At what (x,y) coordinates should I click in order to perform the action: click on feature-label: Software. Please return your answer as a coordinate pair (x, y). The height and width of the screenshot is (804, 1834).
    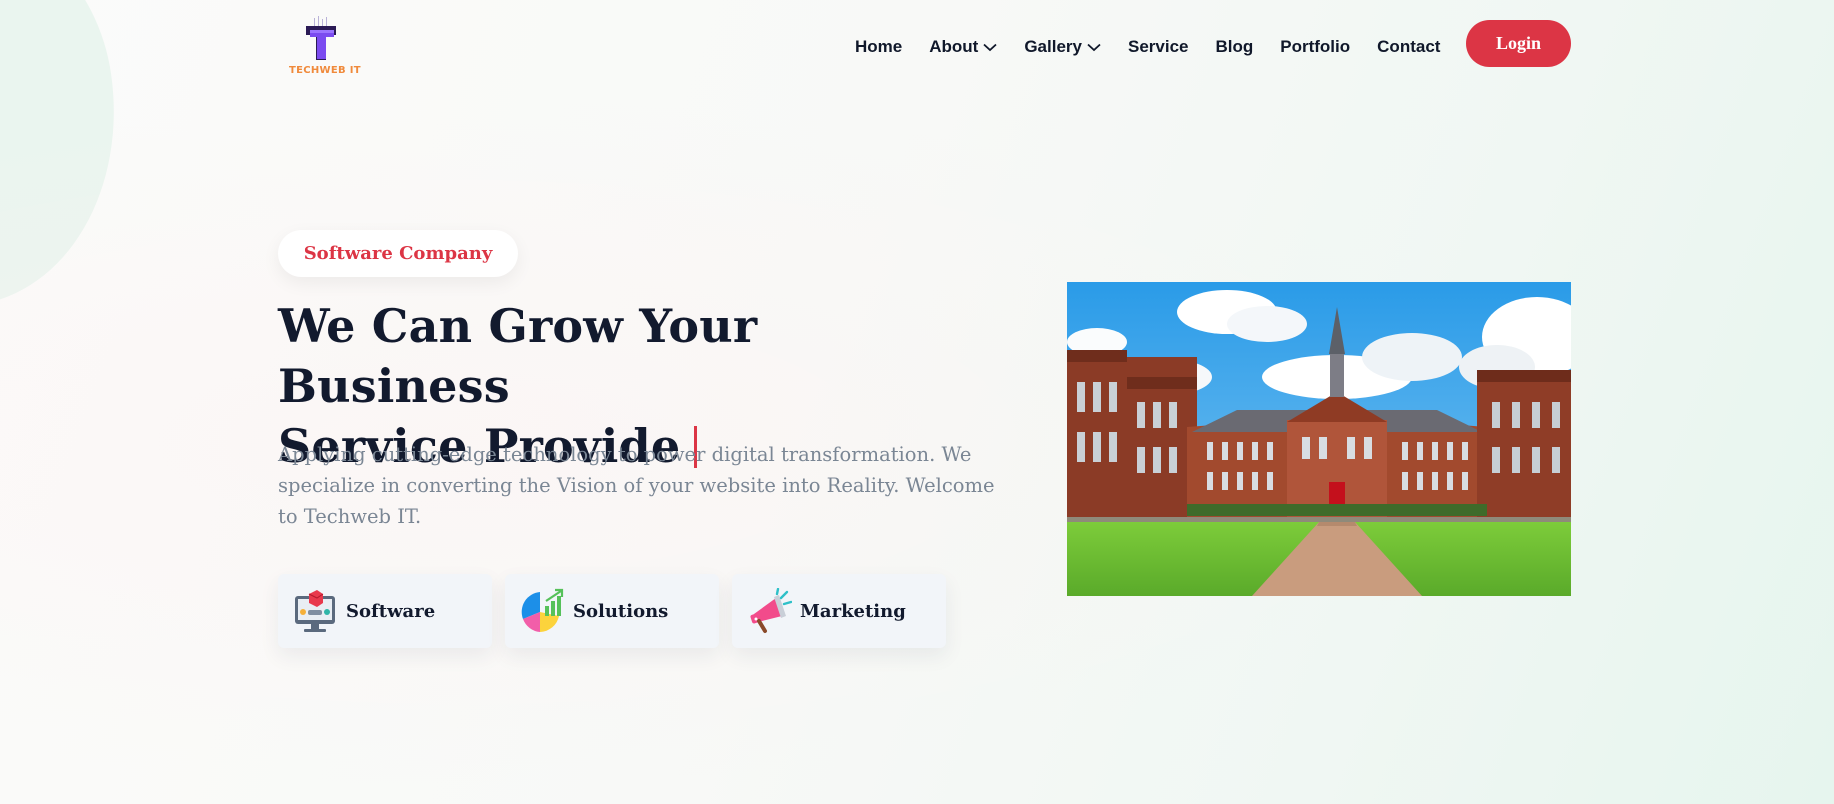
    Looking at the image, I should click on (391, 611).